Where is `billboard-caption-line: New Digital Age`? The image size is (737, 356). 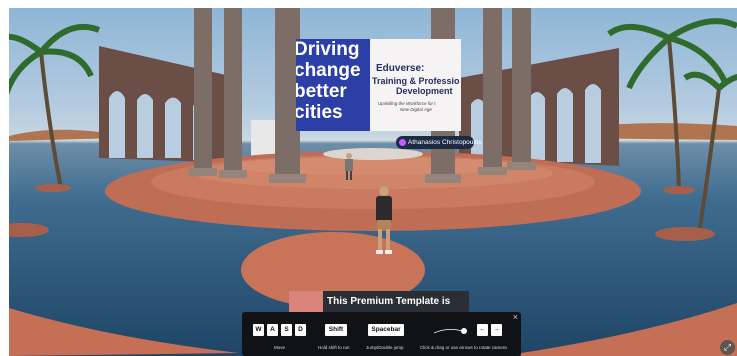
billboard-caption-line: New Digital Age is located at coordinates (416, 109).